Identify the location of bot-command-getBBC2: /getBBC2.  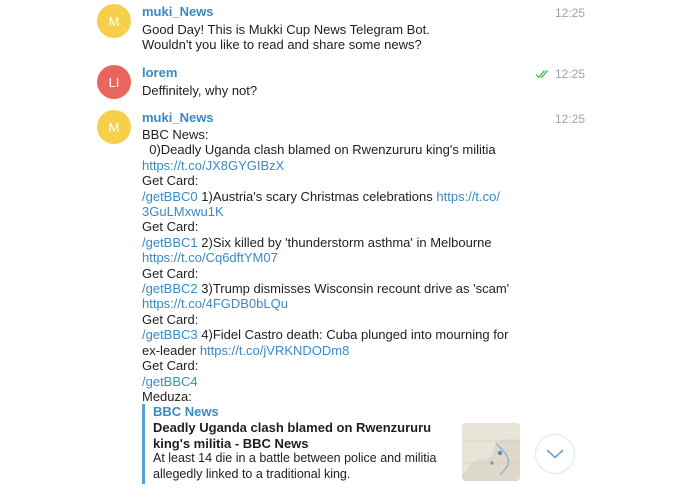
(170, 288).